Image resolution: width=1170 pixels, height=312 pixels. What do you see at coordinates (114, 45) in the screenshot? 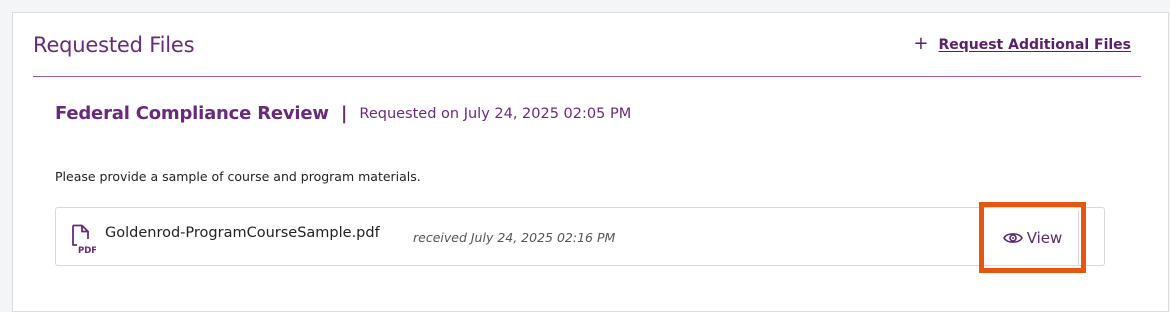
I see `section-title: Requested Files` at bounding box center [114, 45].